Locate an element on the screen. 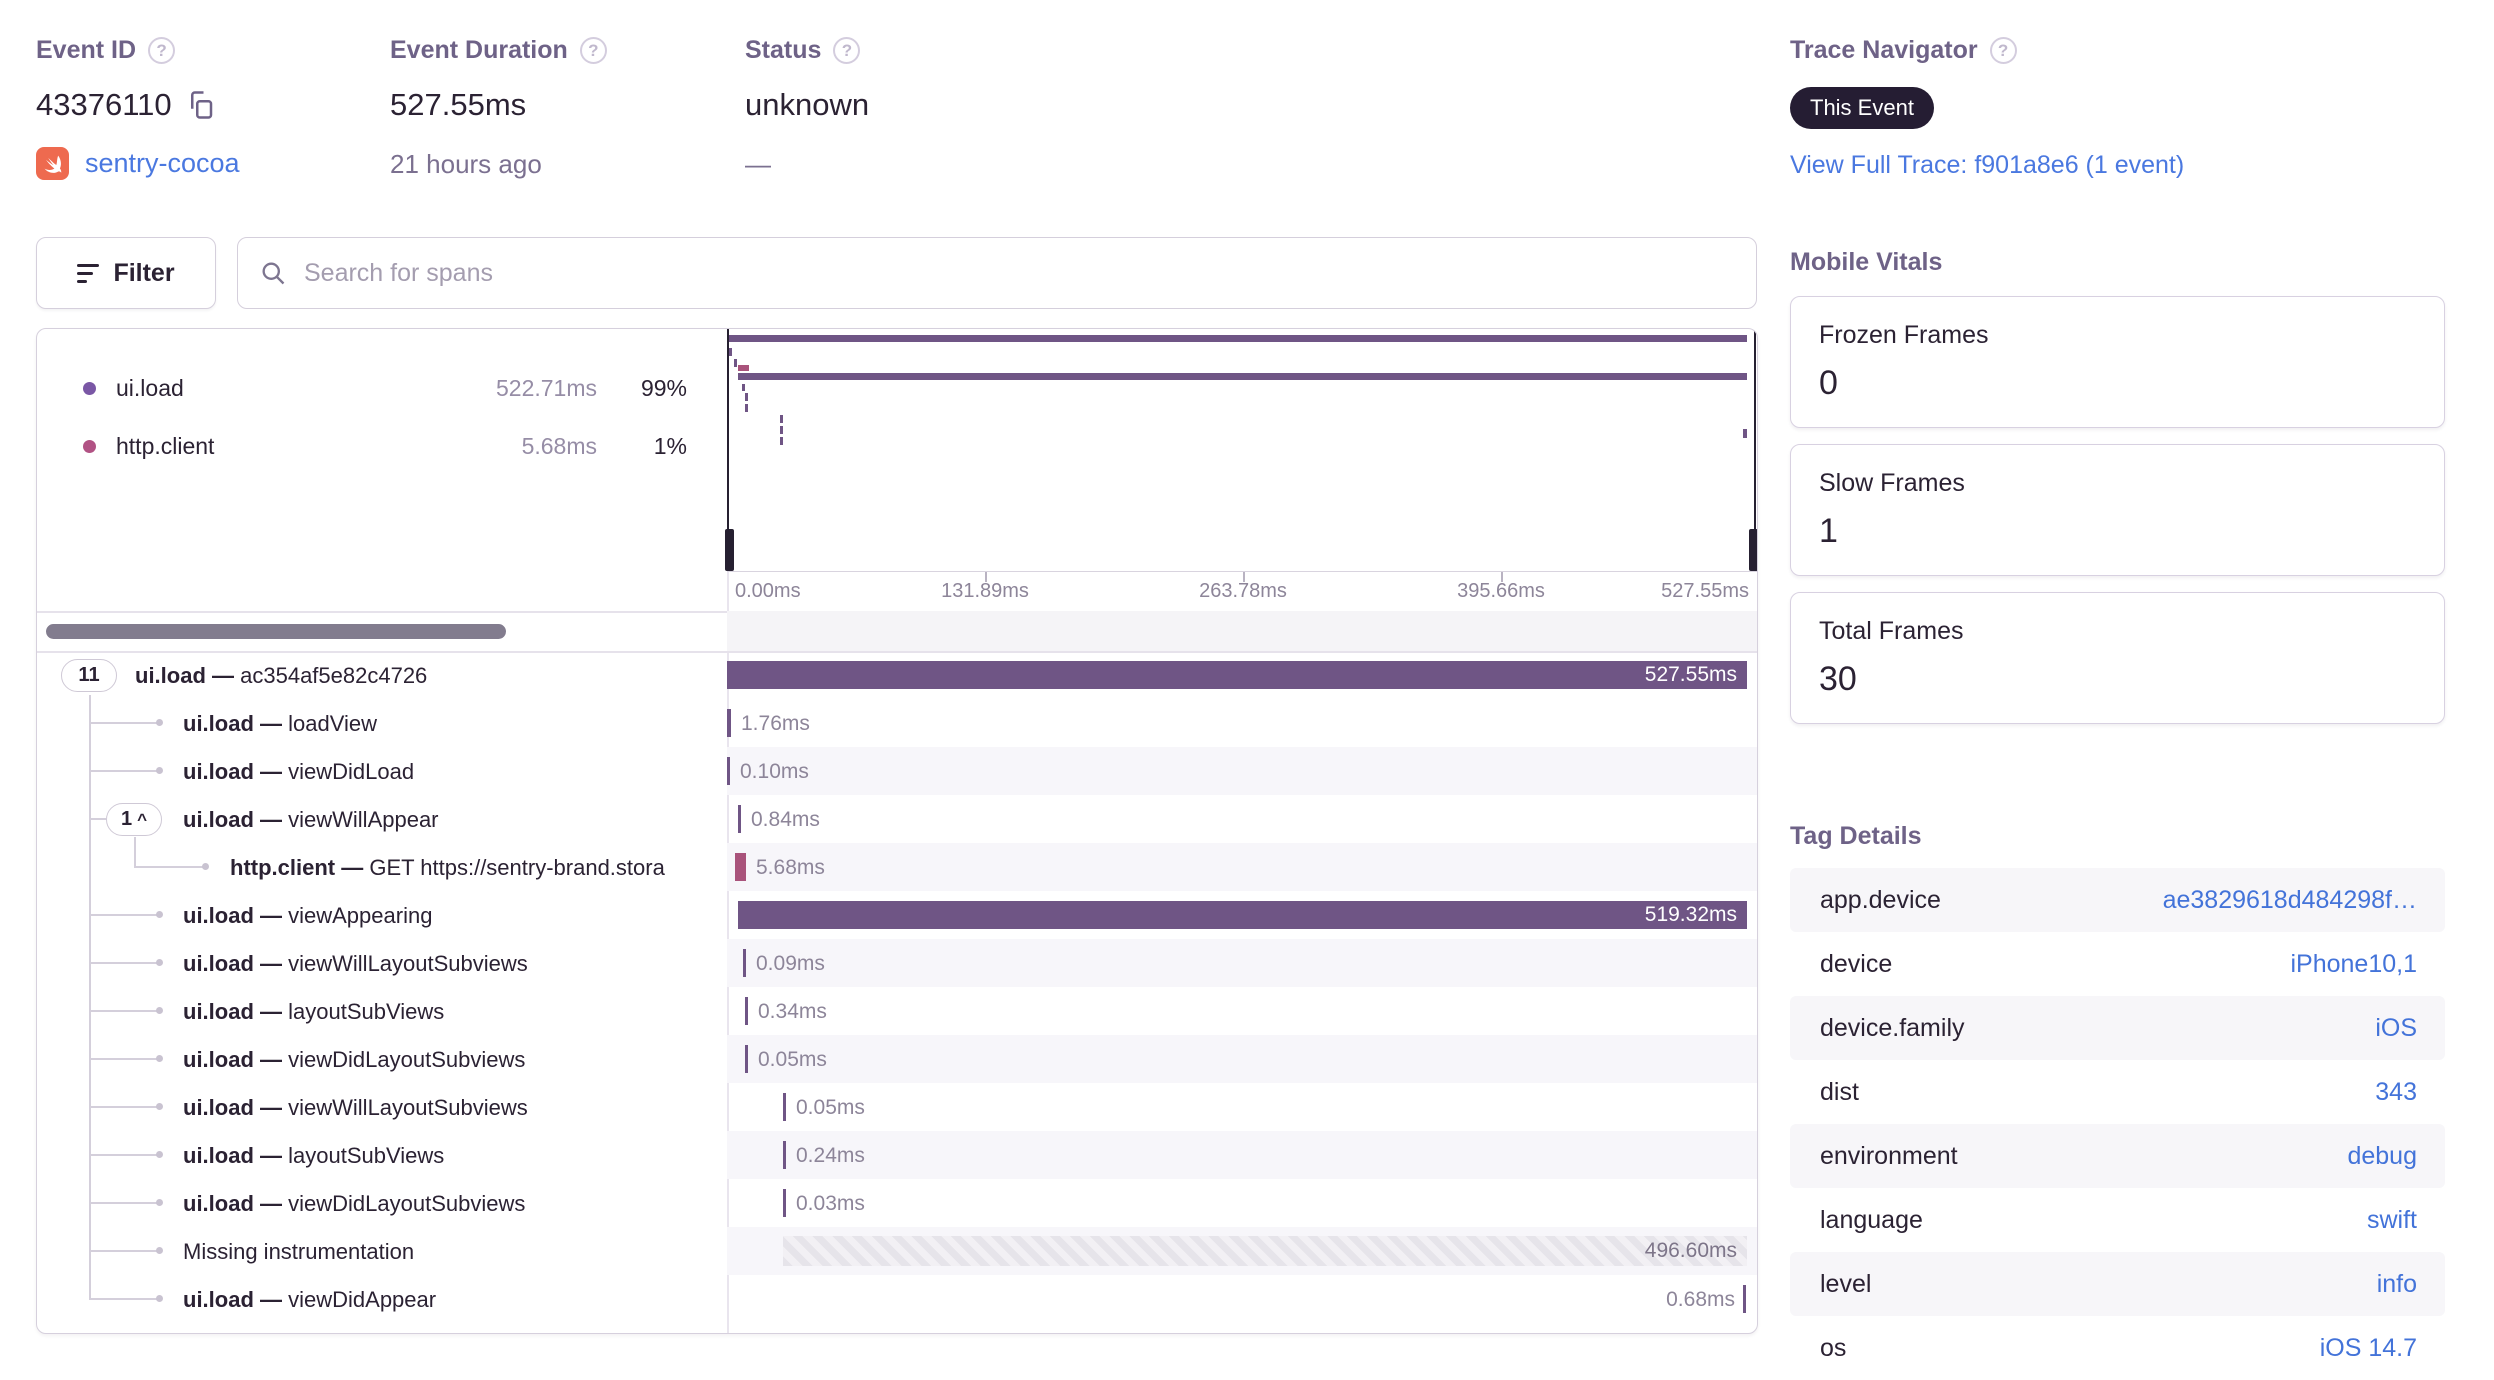 The width and height of the screenshot is (2494, 1380). viewport-handle-left-grip is located at coordinates (729, 550).